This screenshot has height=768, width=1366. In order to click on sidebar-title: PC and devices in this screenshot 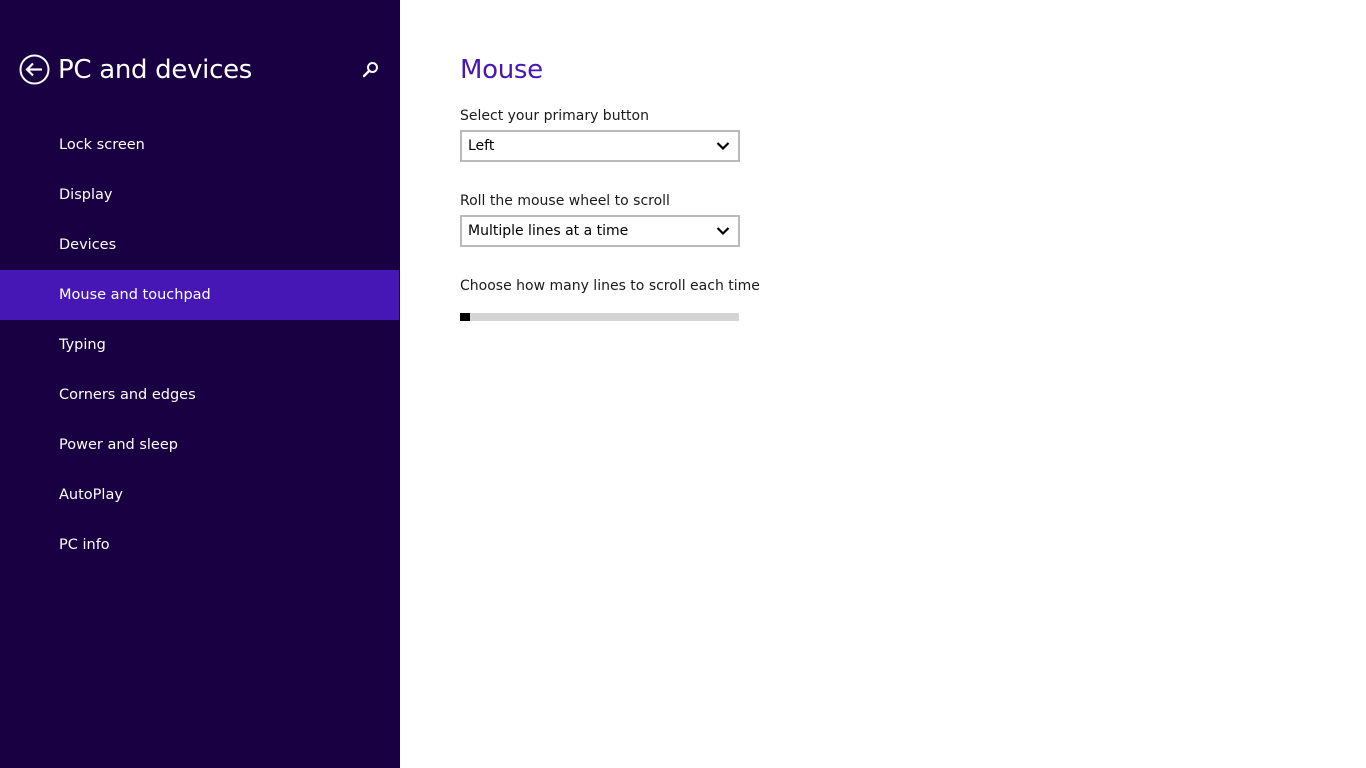, I will do `click(155, 70)`.